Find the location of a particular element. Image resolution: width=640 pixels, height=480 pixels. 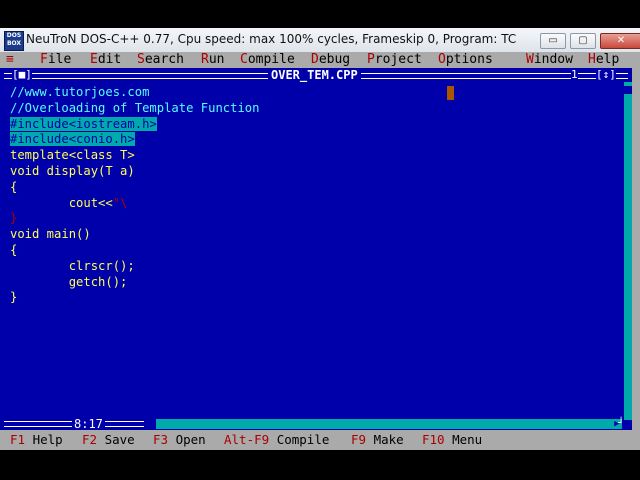

menu-item-file: File is located at coordinates (55, 60).